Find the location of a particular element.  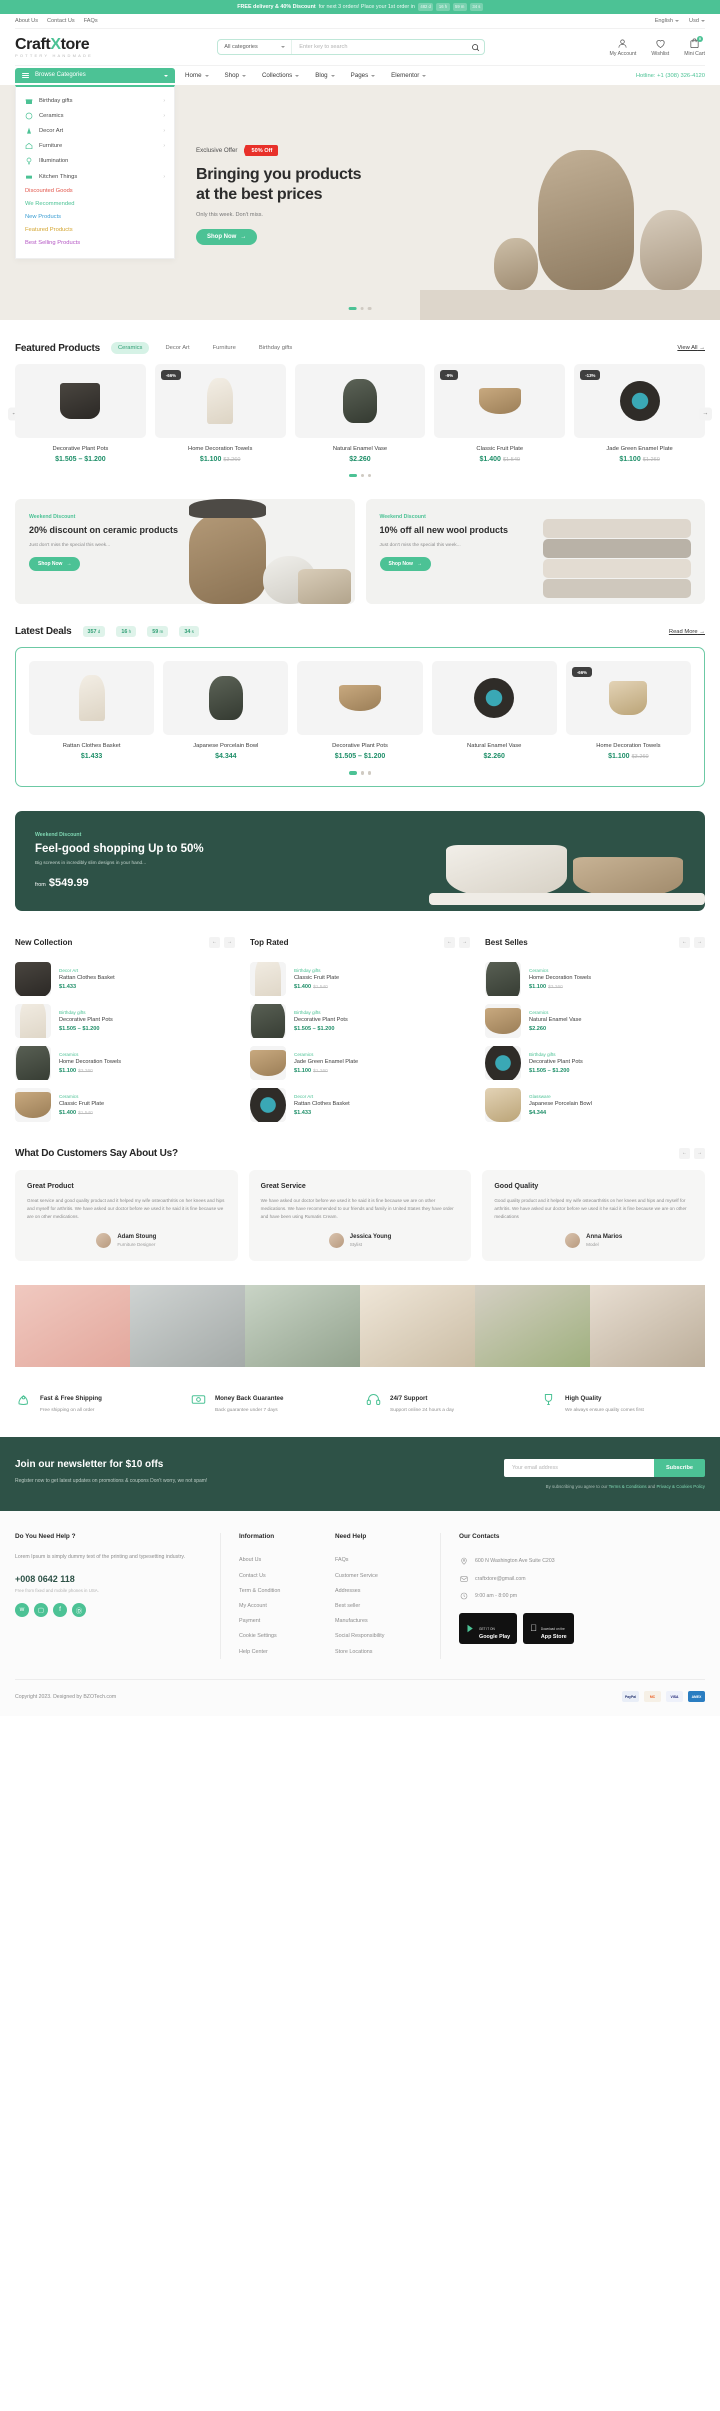

google-play-button: GET IT ON Google Play is located at coordinates (488, 1629).